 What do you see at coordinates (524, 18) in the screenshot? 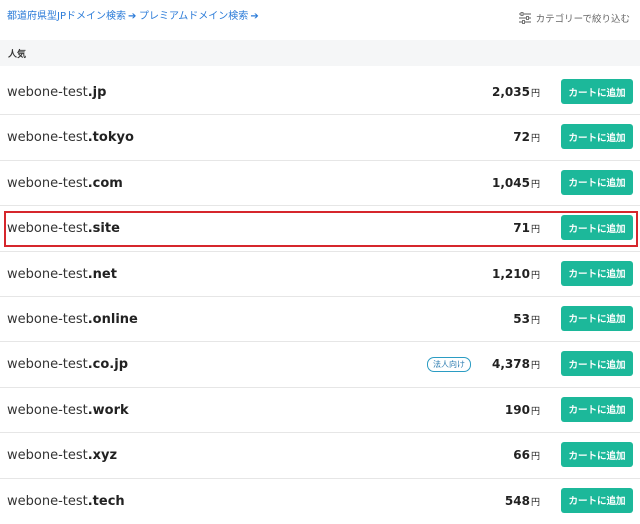
I see `filter-sliders-icon` at bounding box center [524, 18].